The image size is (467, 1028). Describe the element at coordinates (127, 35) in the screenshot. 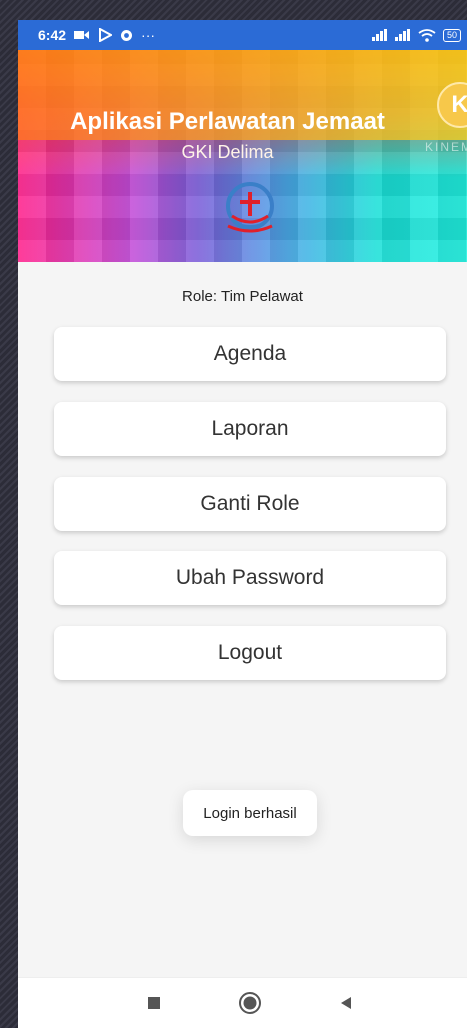

I see `sync-icon` at that location.